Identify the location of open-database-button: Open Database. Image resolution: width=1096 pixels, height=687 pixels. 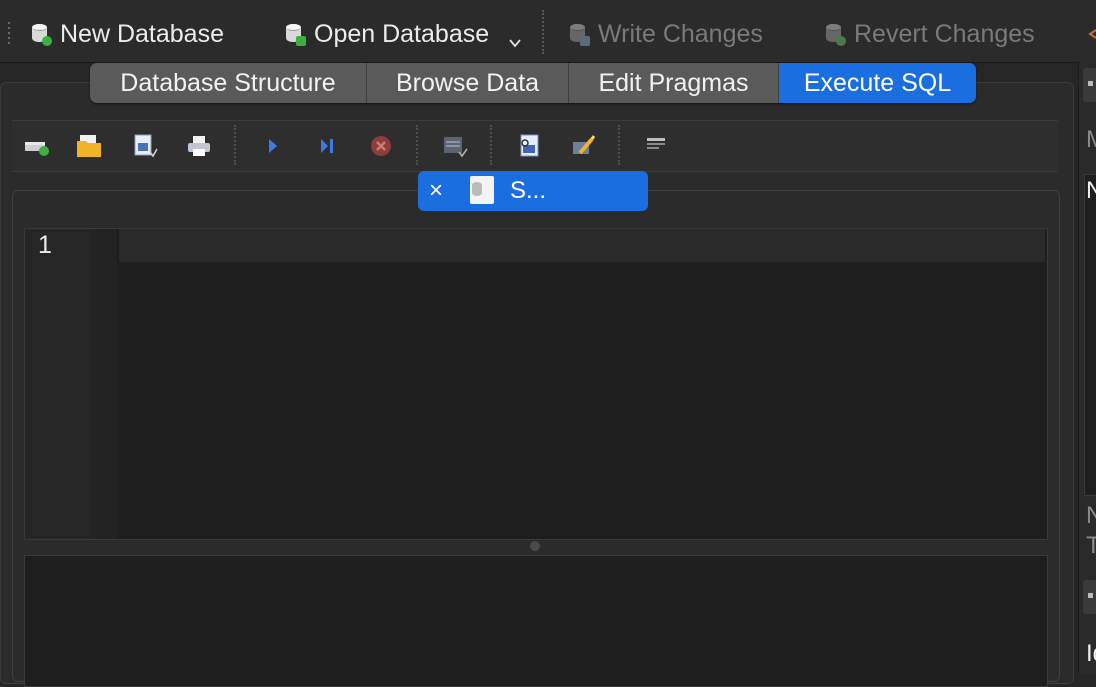
(386, 34).